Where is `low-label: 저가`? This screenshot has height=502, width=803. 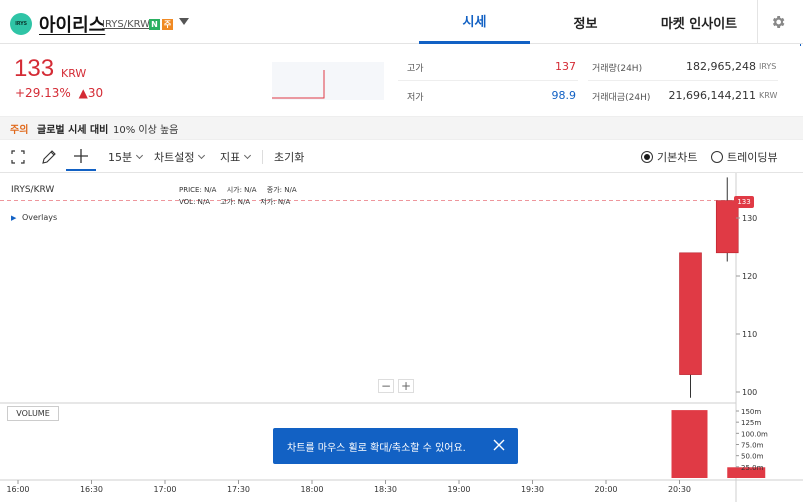 low-label: 저가 is located at coordinates (415, 98).